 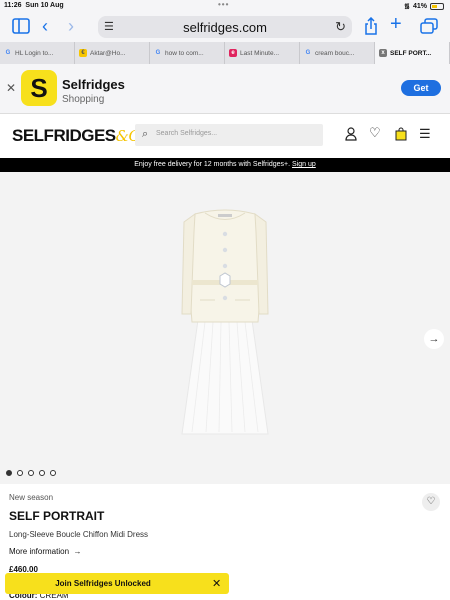 I want to click on next-image-button: →, so click(x=434, y=339).